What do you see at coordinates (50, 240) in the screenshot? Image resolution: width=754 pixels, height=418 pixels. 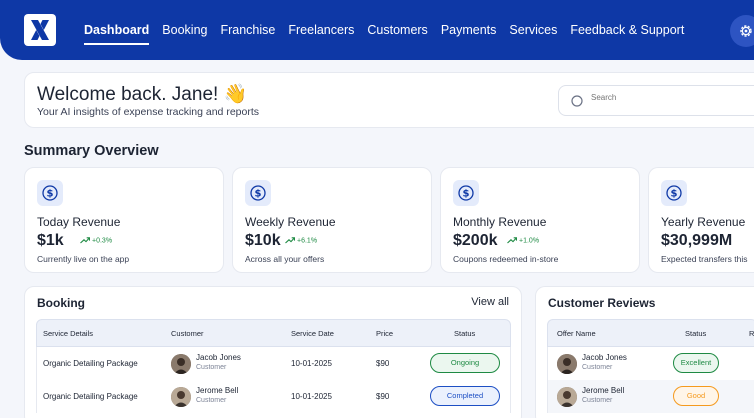 I see `card-value: $1k` at bounding box center [50, 240].